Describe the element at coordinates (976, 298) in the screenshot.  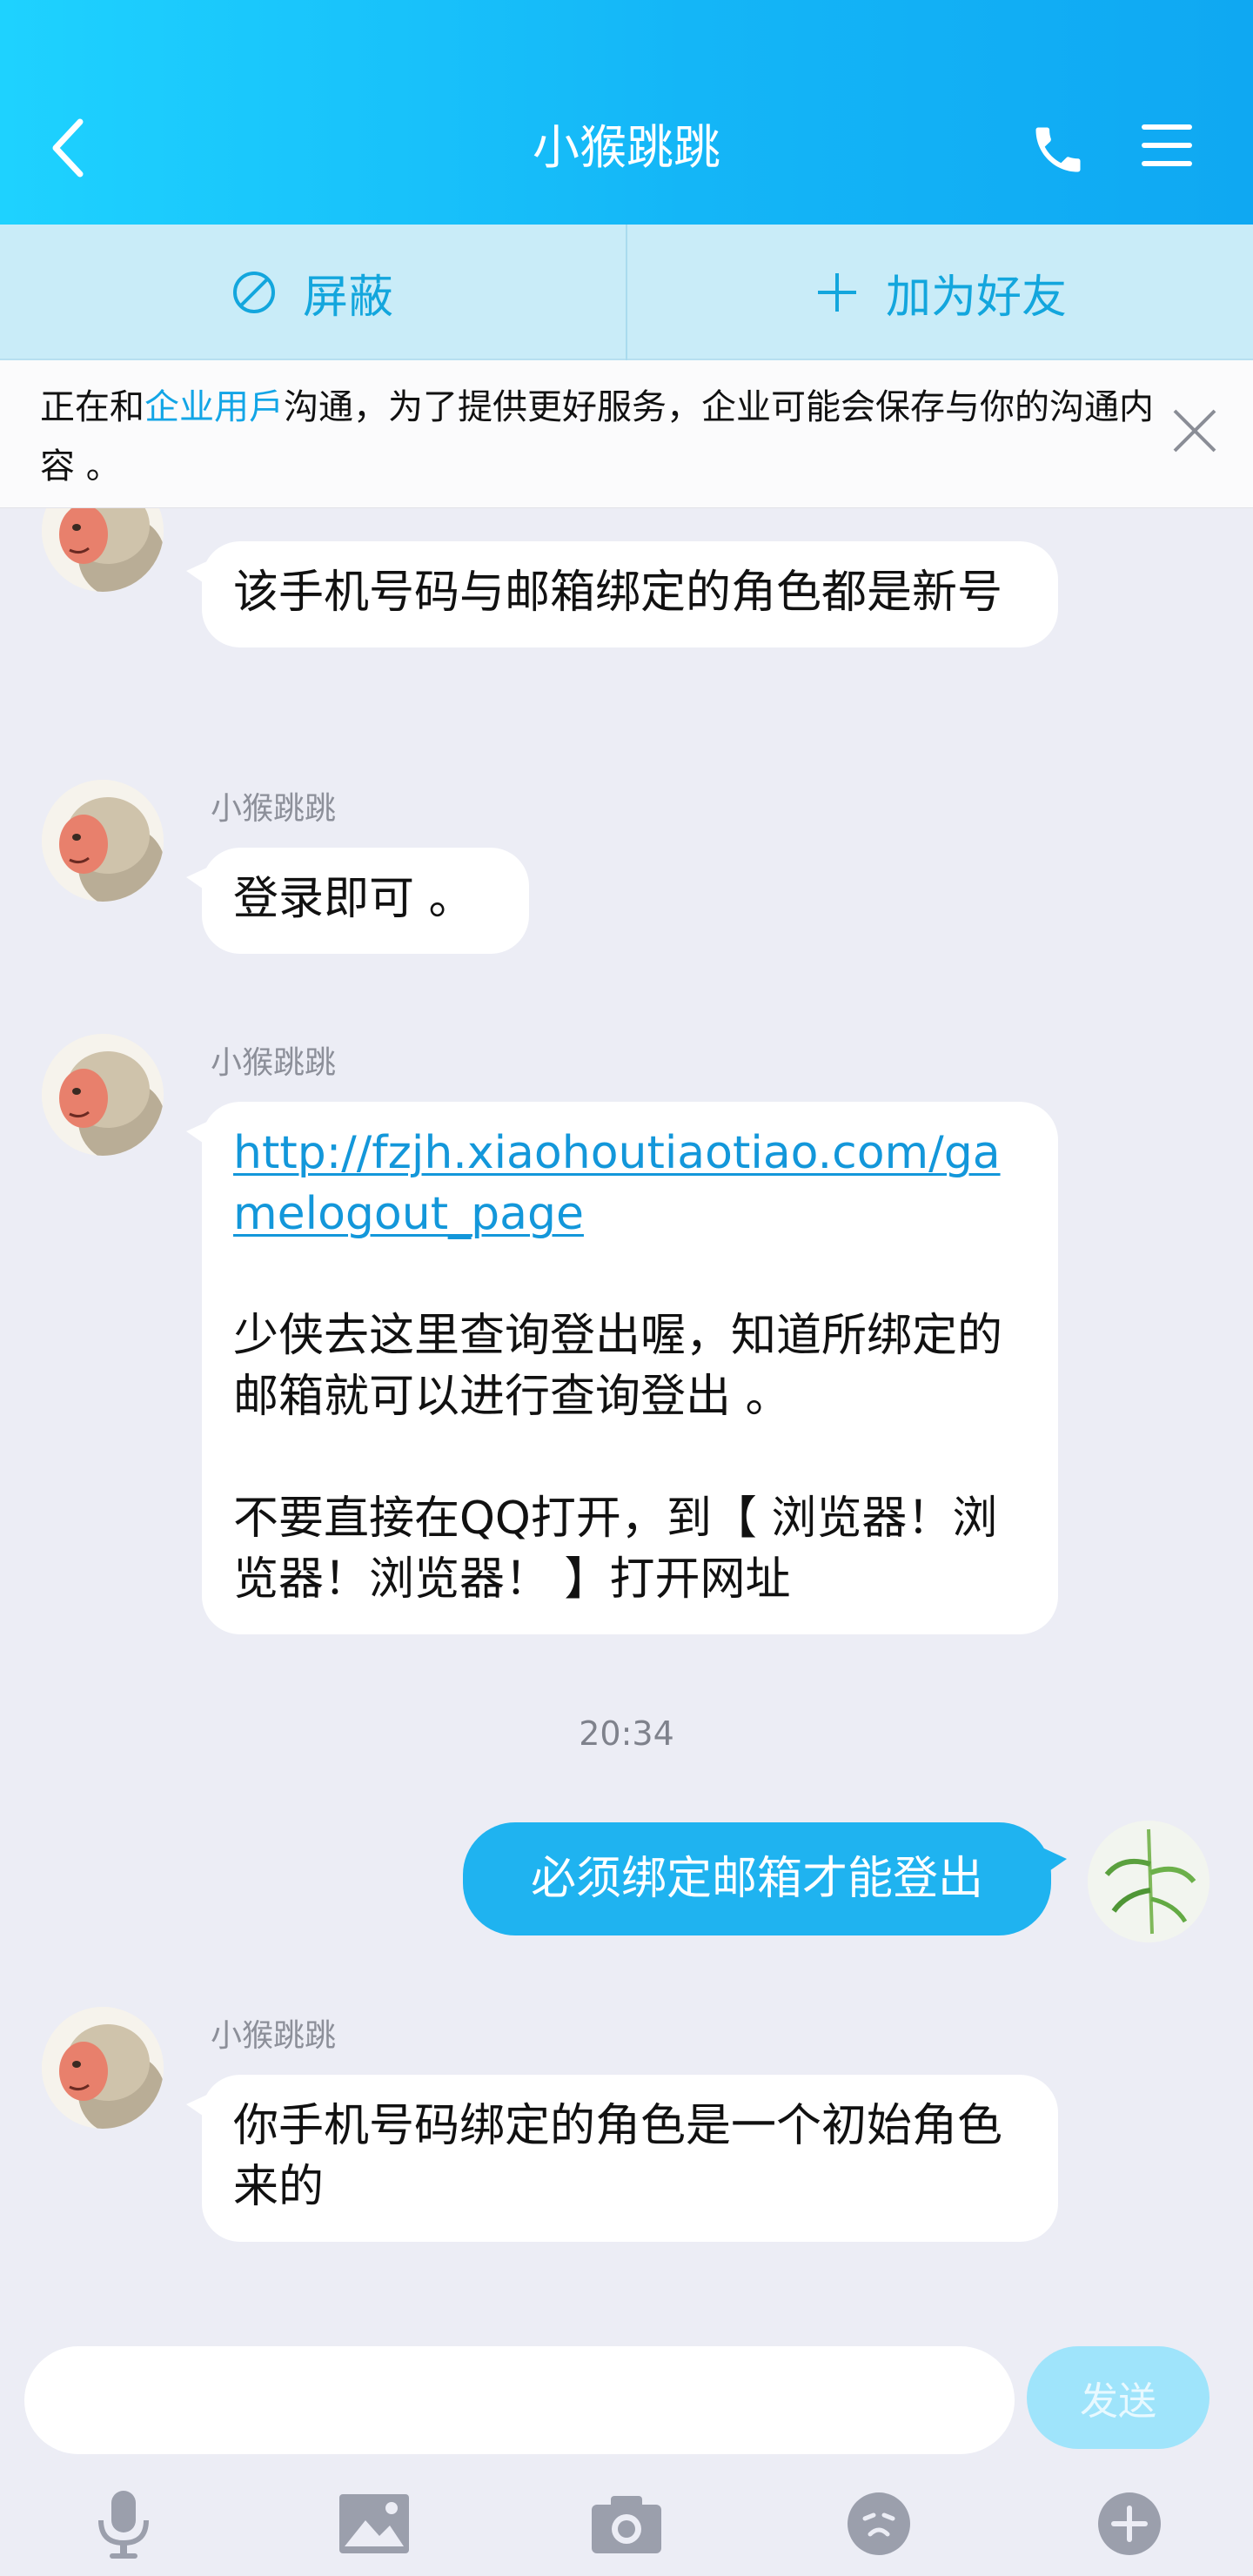
I see `add-friend-label: 加为好友` at that location.